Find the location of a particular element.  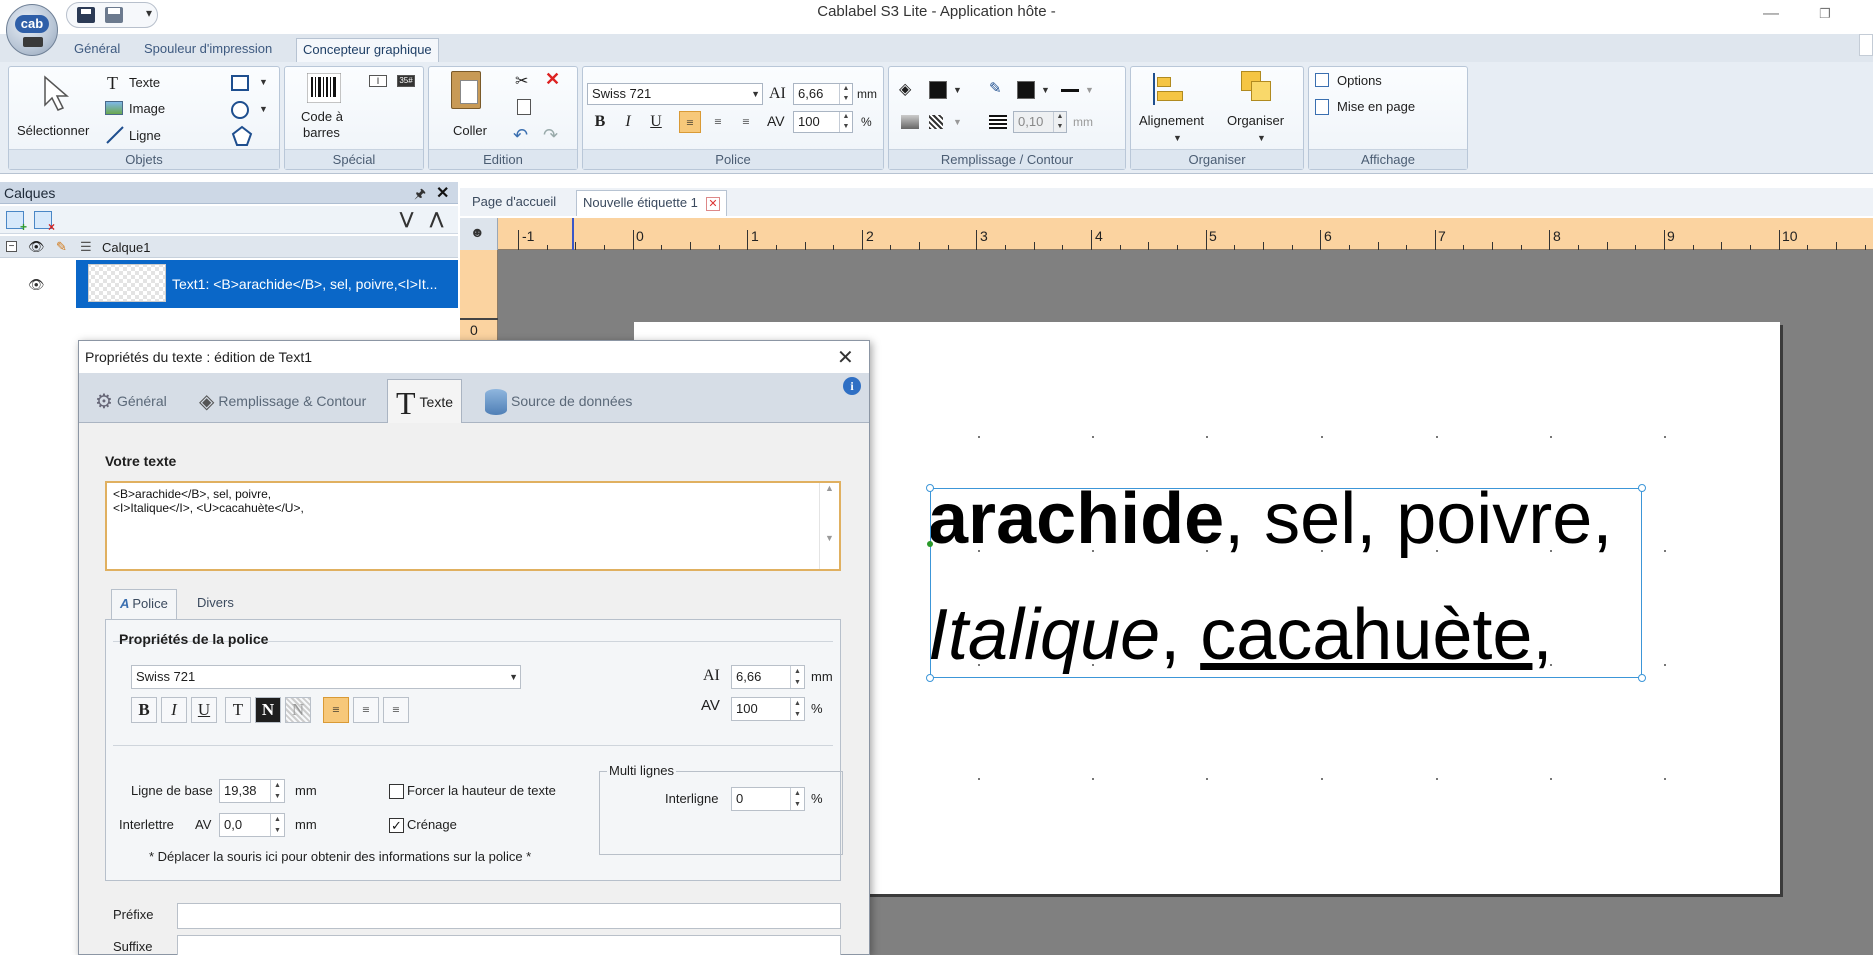

polygon-icon is located at coordinates (242, 136).